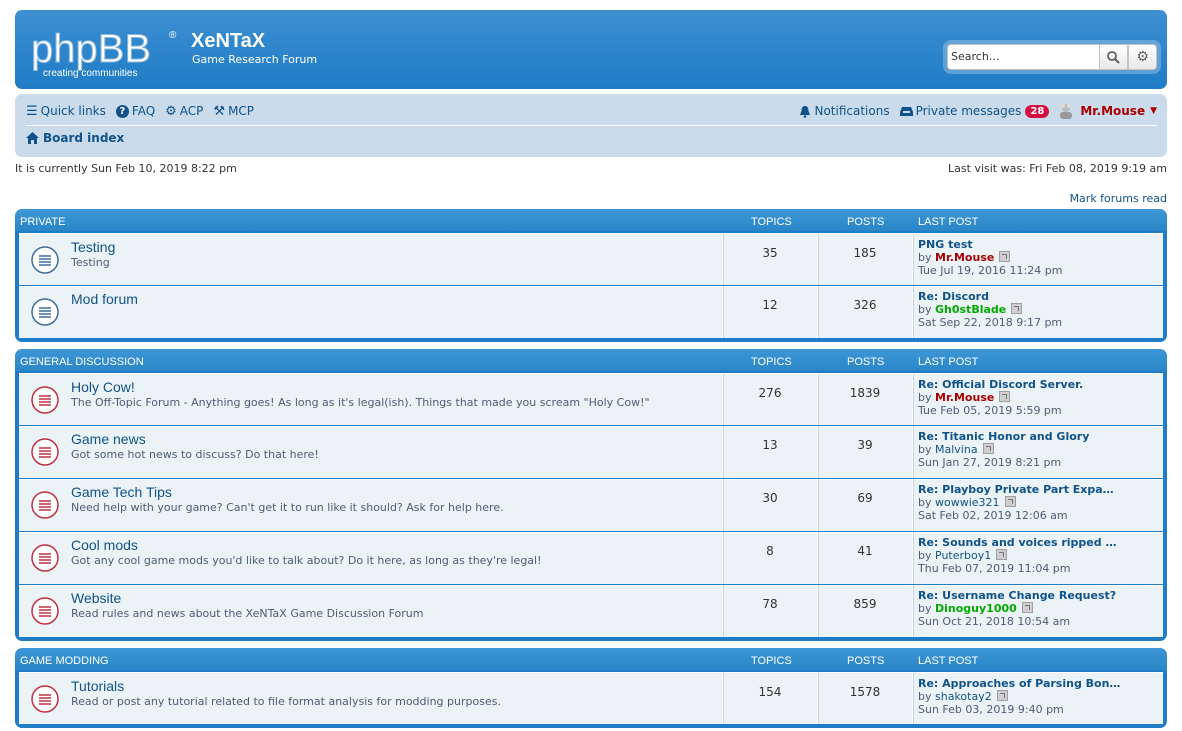 This screenshot has height=731, width=1182. I want to click on category-name: GENERAL DISCUSSION, so click(82, 362).